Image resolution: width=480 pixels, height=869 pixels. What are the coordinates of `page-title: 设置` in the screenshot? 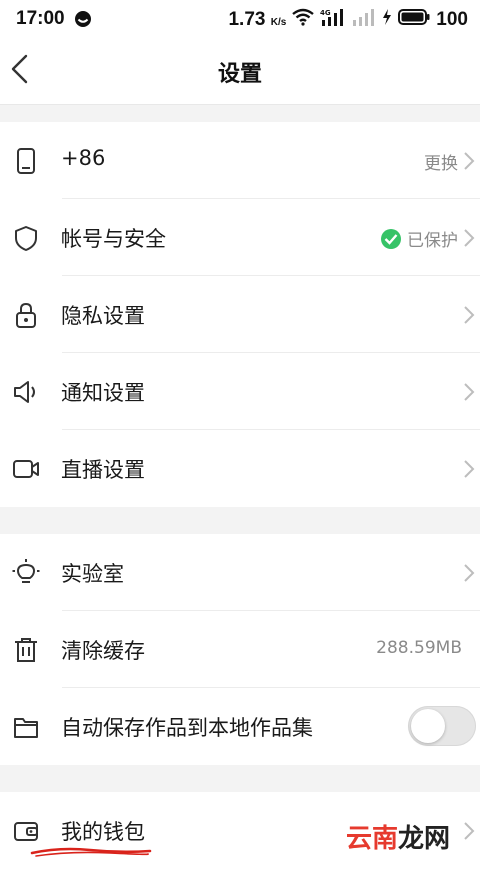 It's located at (239, 74).